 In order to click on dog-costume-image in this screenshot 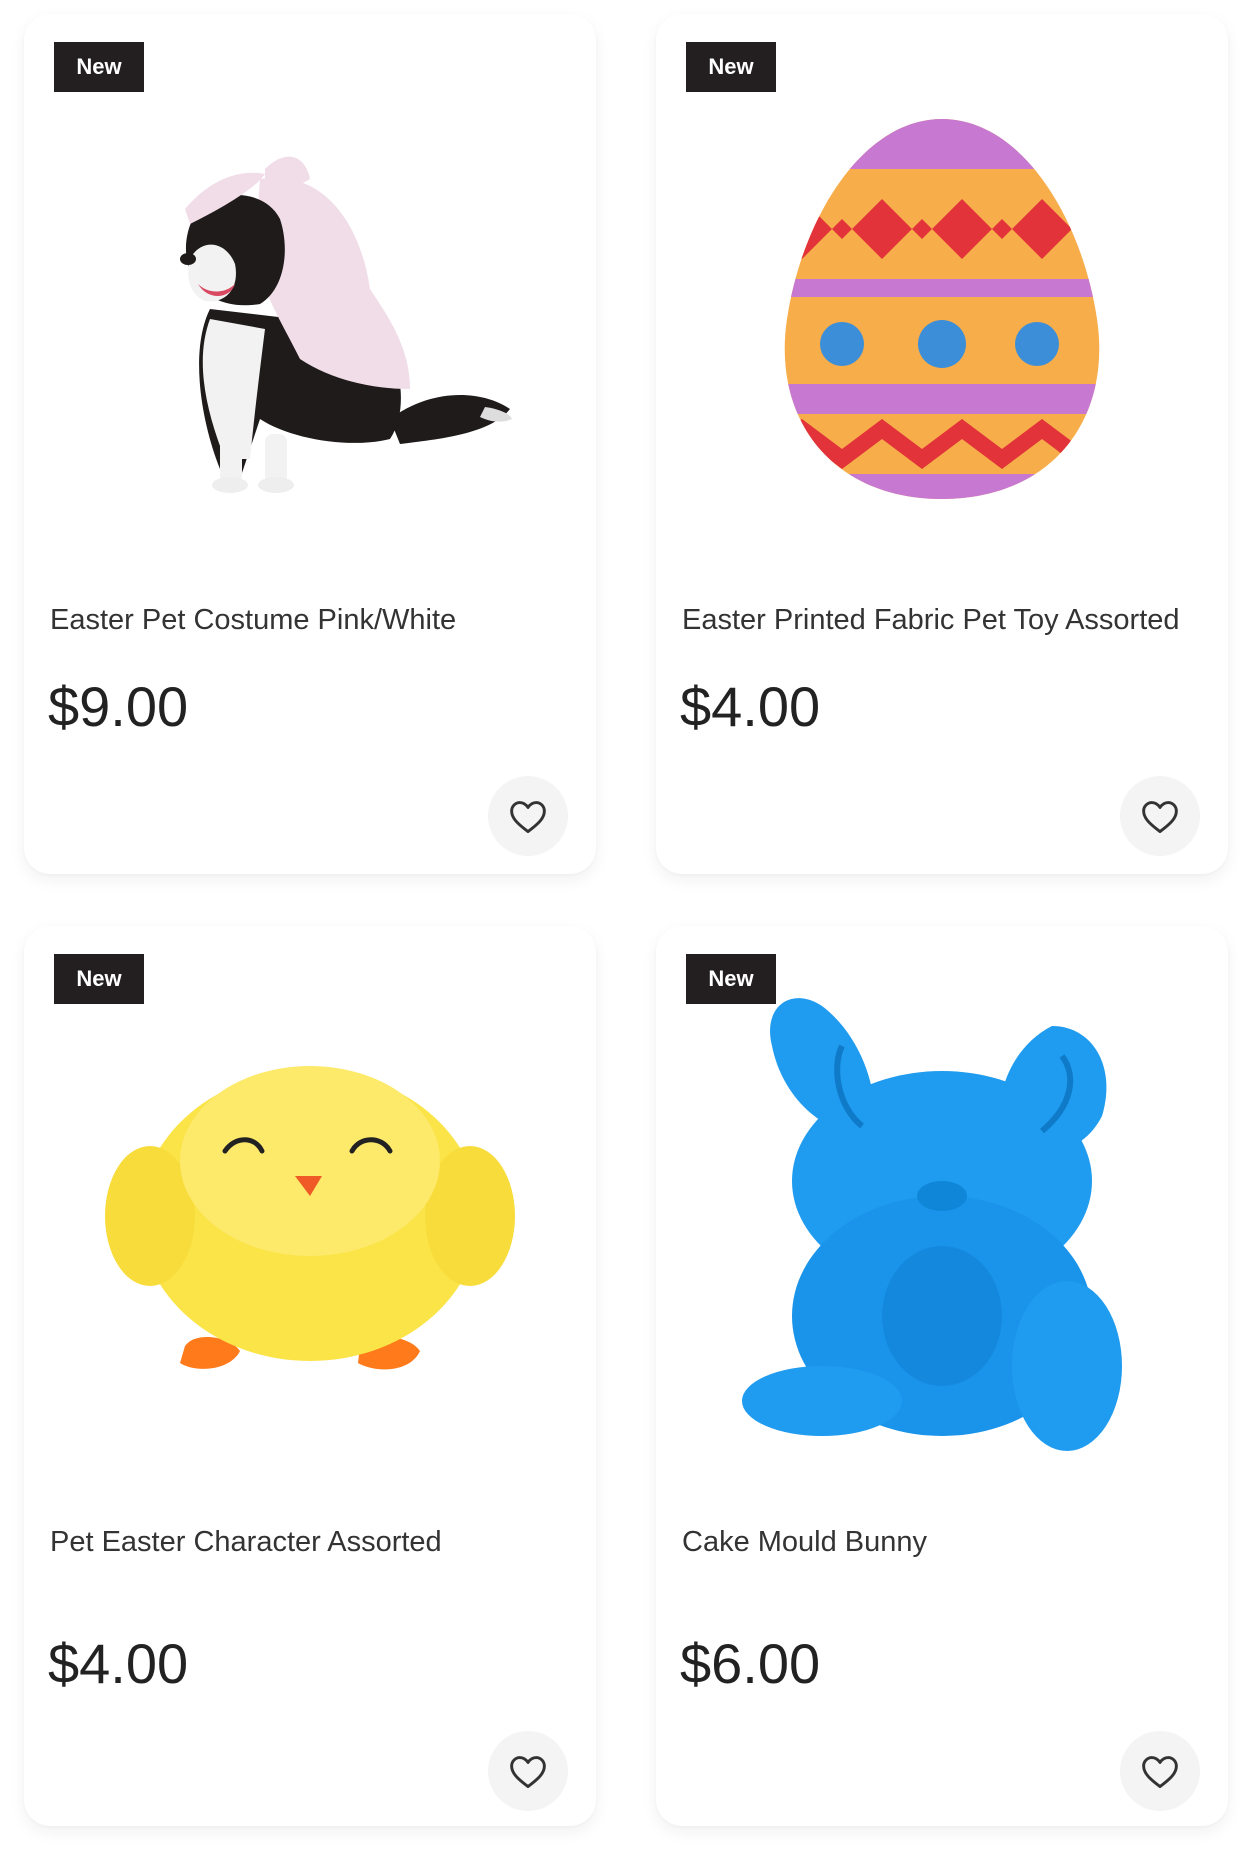, I will do `click(346, 324)`.